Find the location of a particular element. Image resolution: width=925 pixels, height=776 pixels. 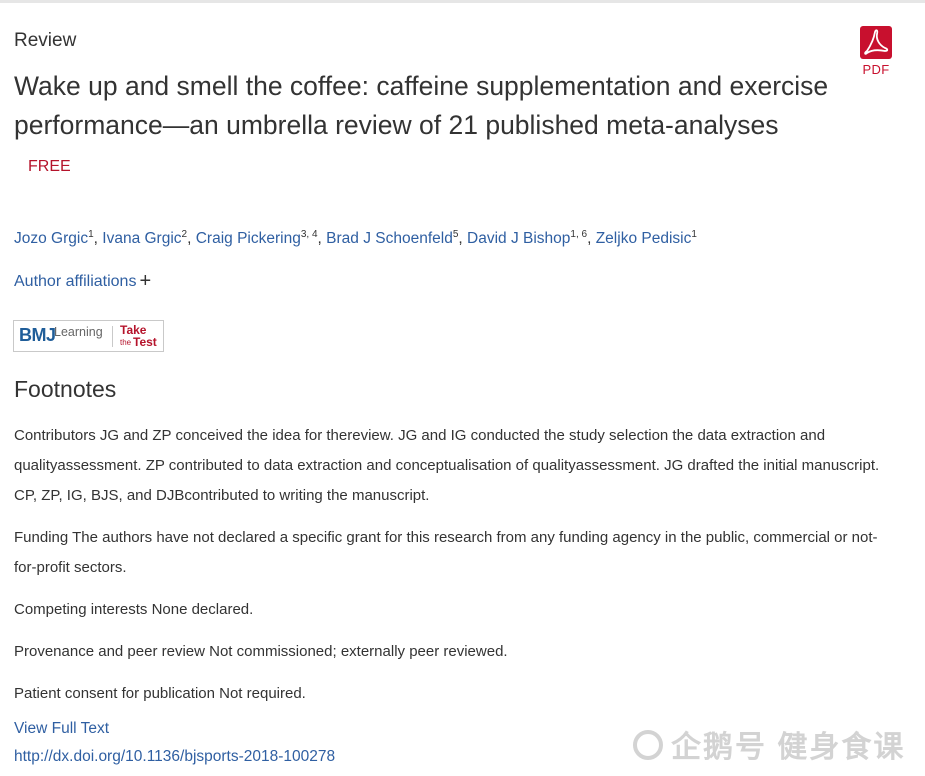

author-affiliation-number: 2 is located at coordinates (184, 234).